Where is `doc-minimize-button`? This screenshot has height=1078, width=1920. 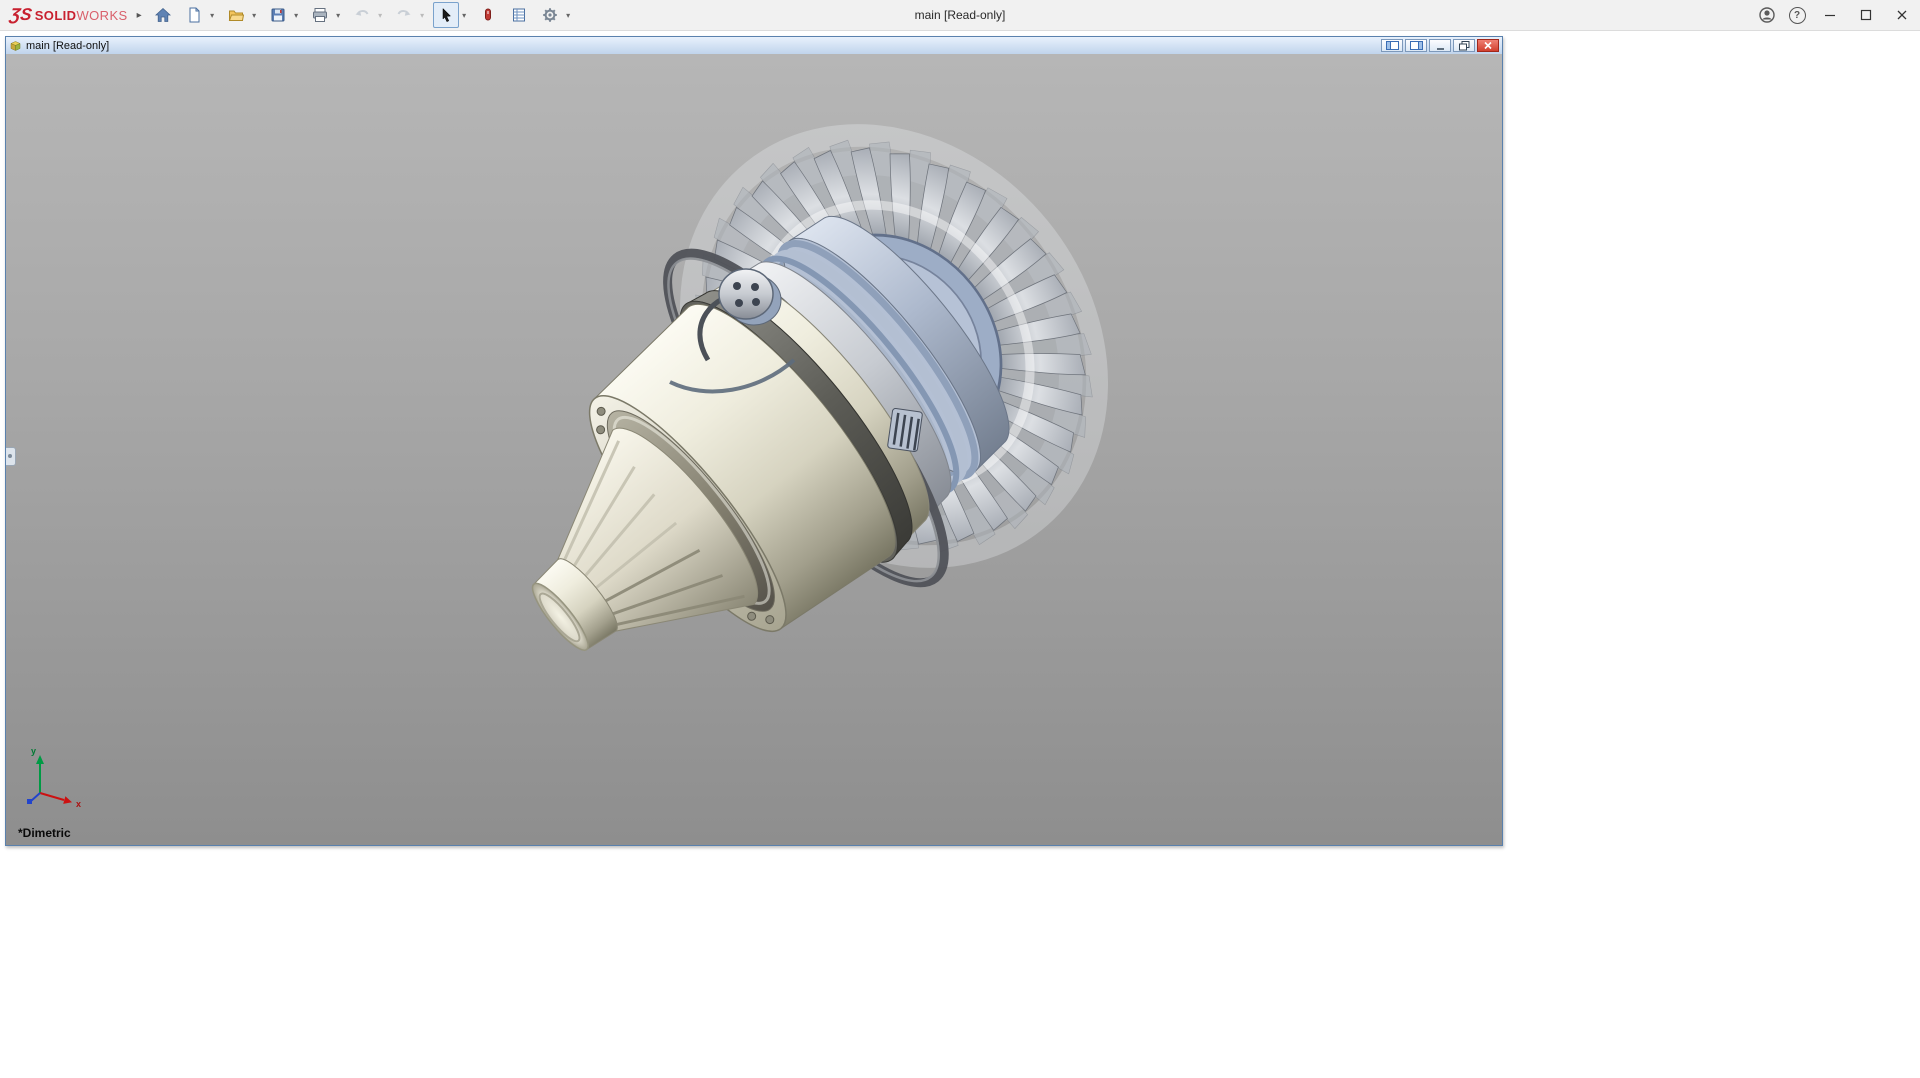
doc-minimize-button is located at coordinates (1440, 45).